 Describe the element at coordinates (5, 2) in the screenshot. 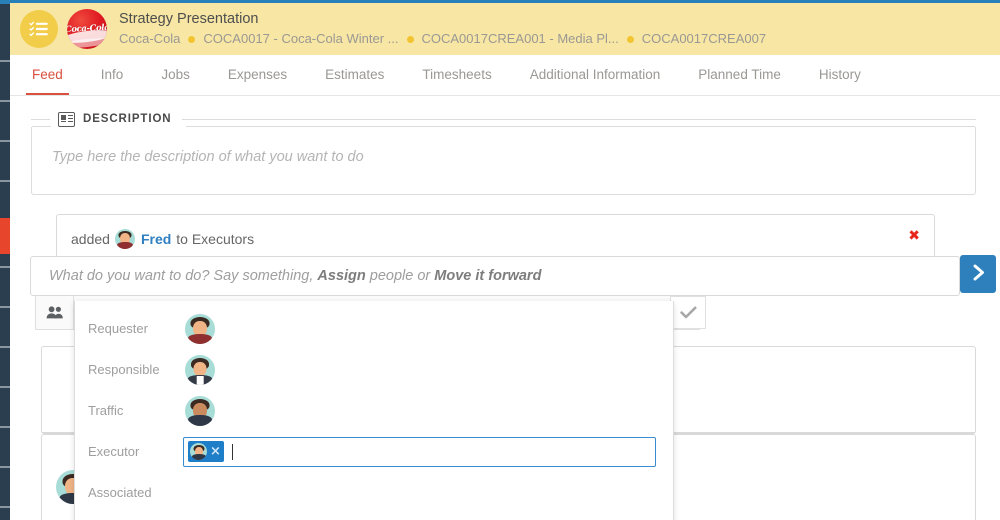

I see `rail-top-accent` at that location.